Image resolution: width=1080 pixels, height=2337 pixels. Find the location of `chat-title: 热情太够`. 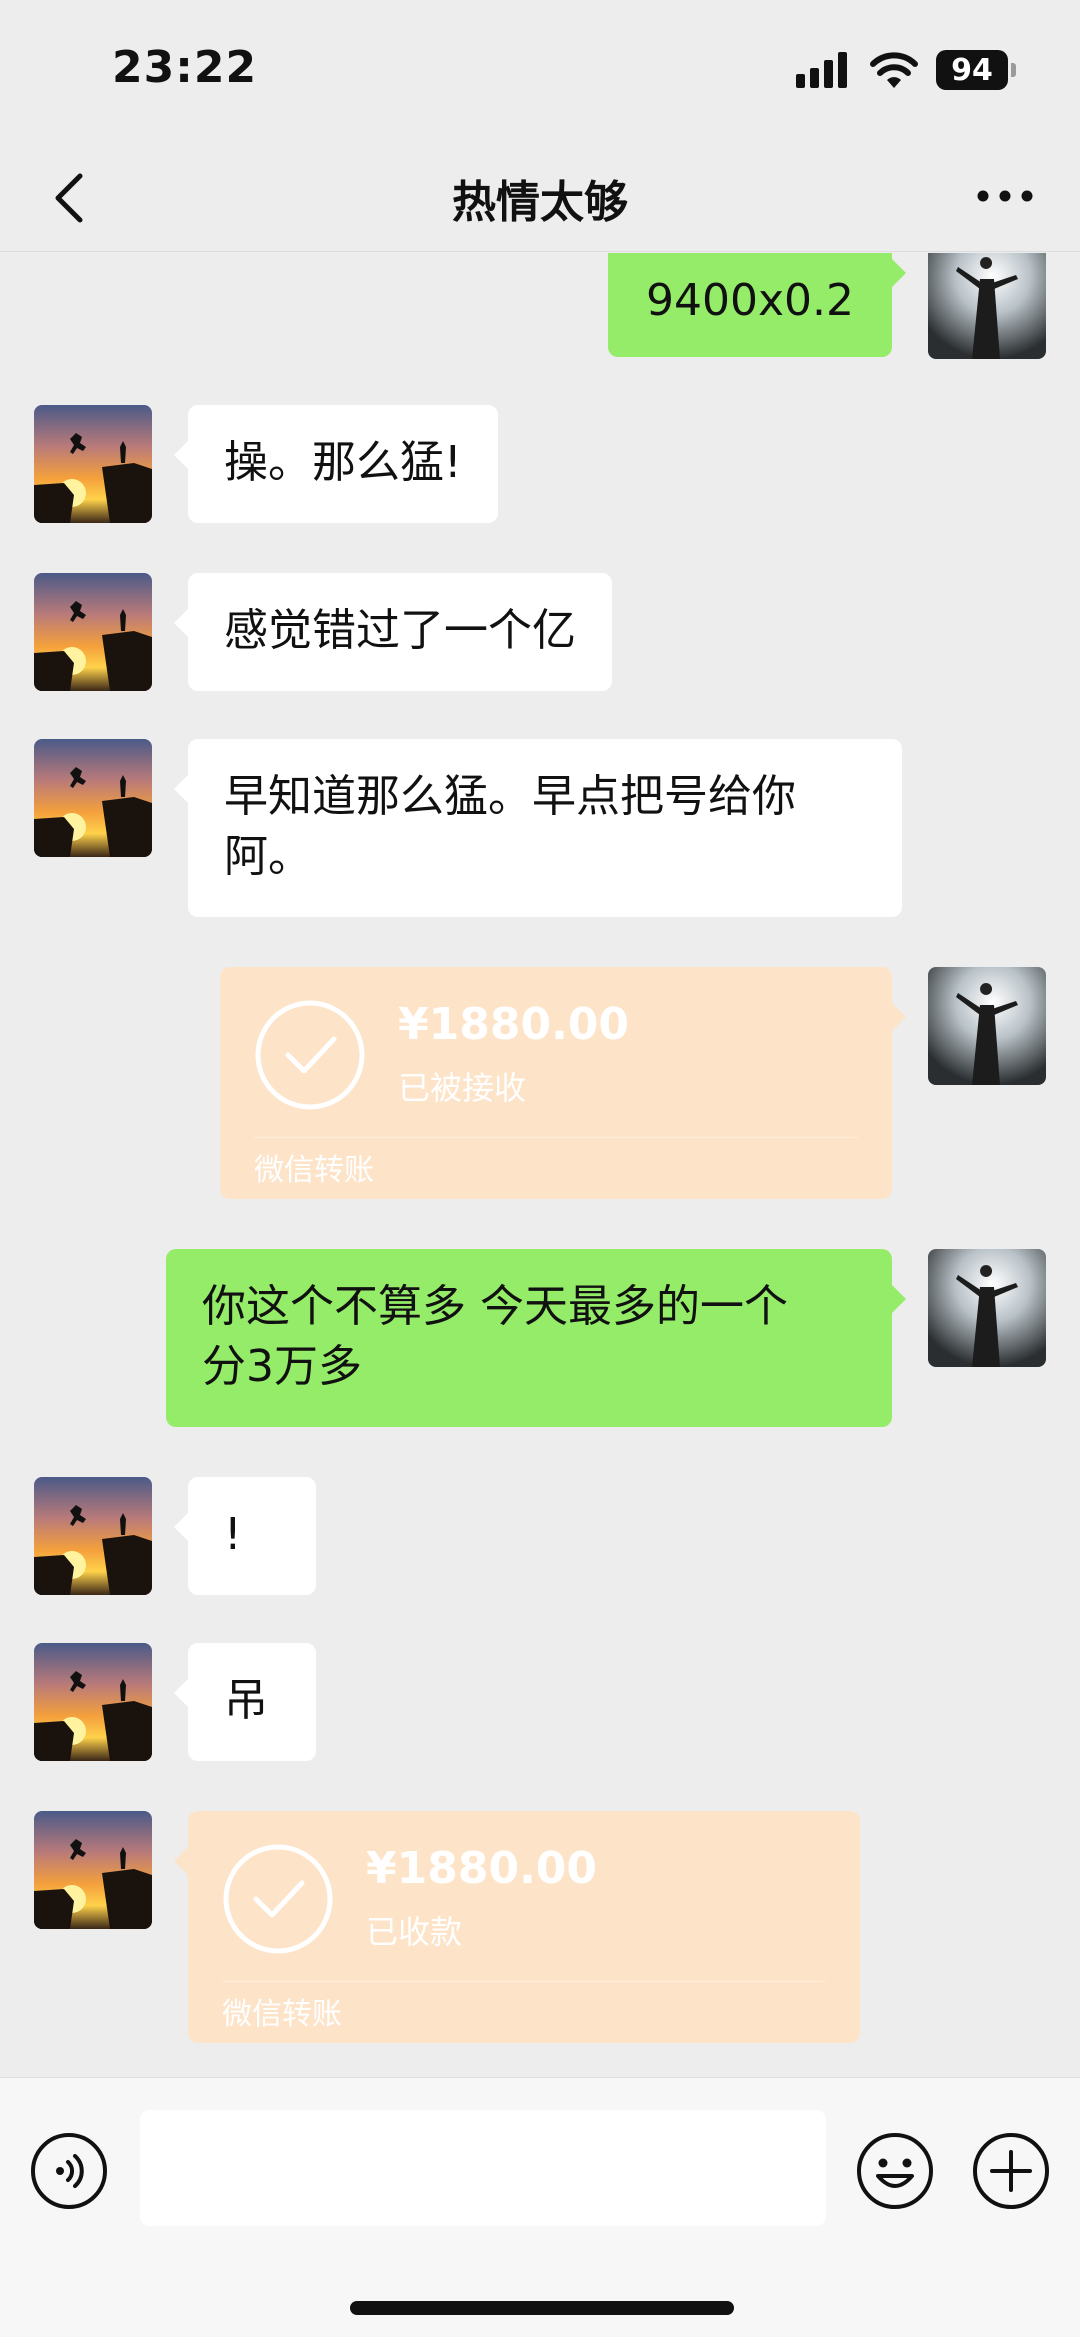

chat-title: 热情太够 is located at coordinates (540, 202).